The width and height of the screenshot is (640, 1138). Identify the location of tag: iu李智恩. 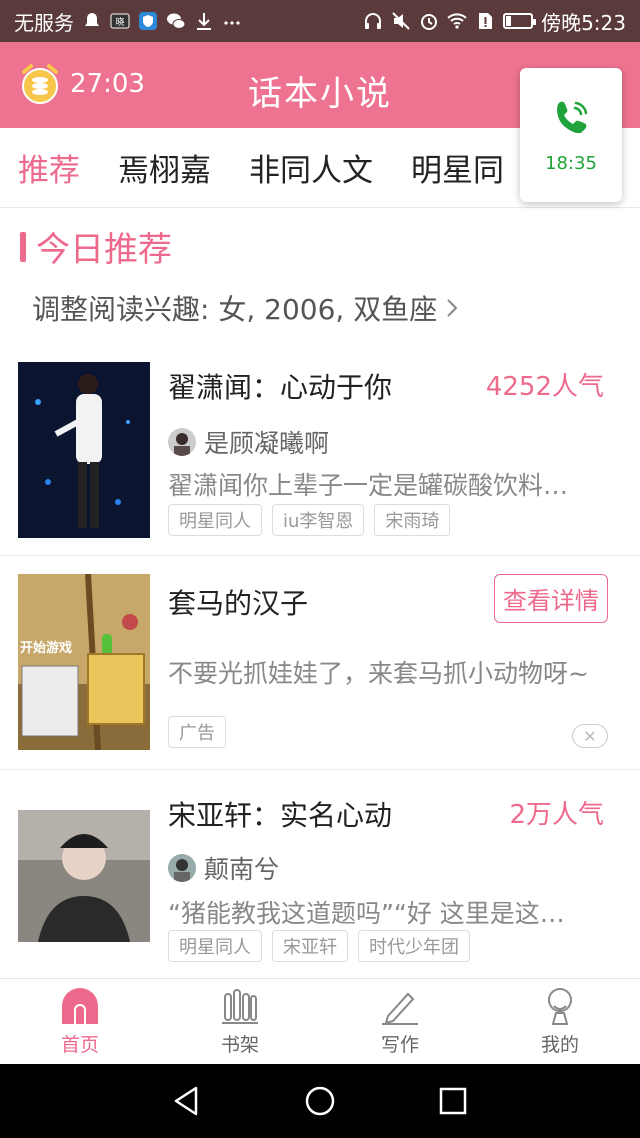
(318, 520).